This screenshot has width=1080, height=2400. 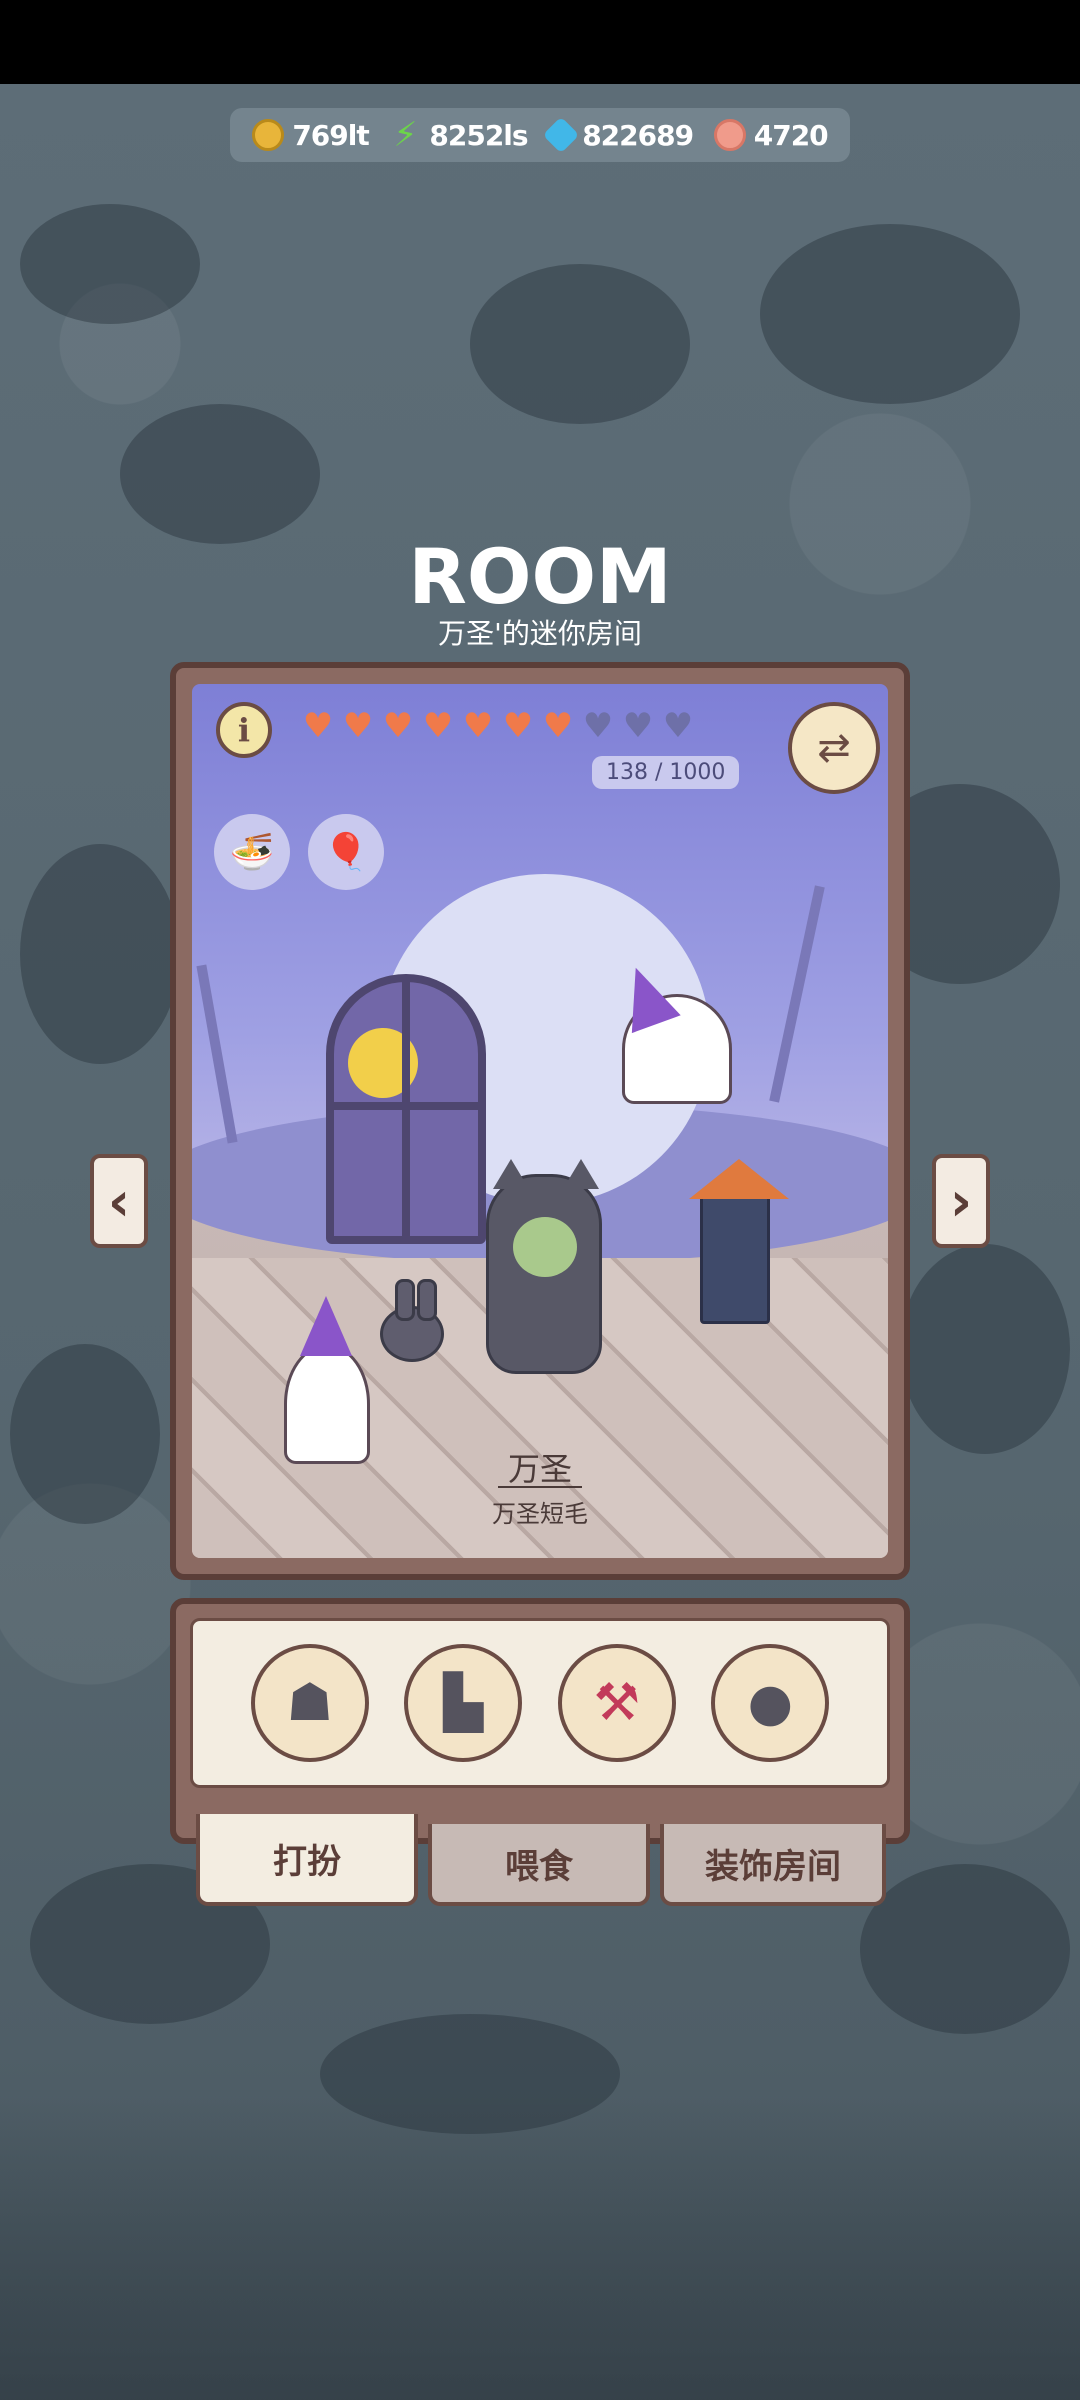 I want to click on coin-icon, so click(x=268, y=135).